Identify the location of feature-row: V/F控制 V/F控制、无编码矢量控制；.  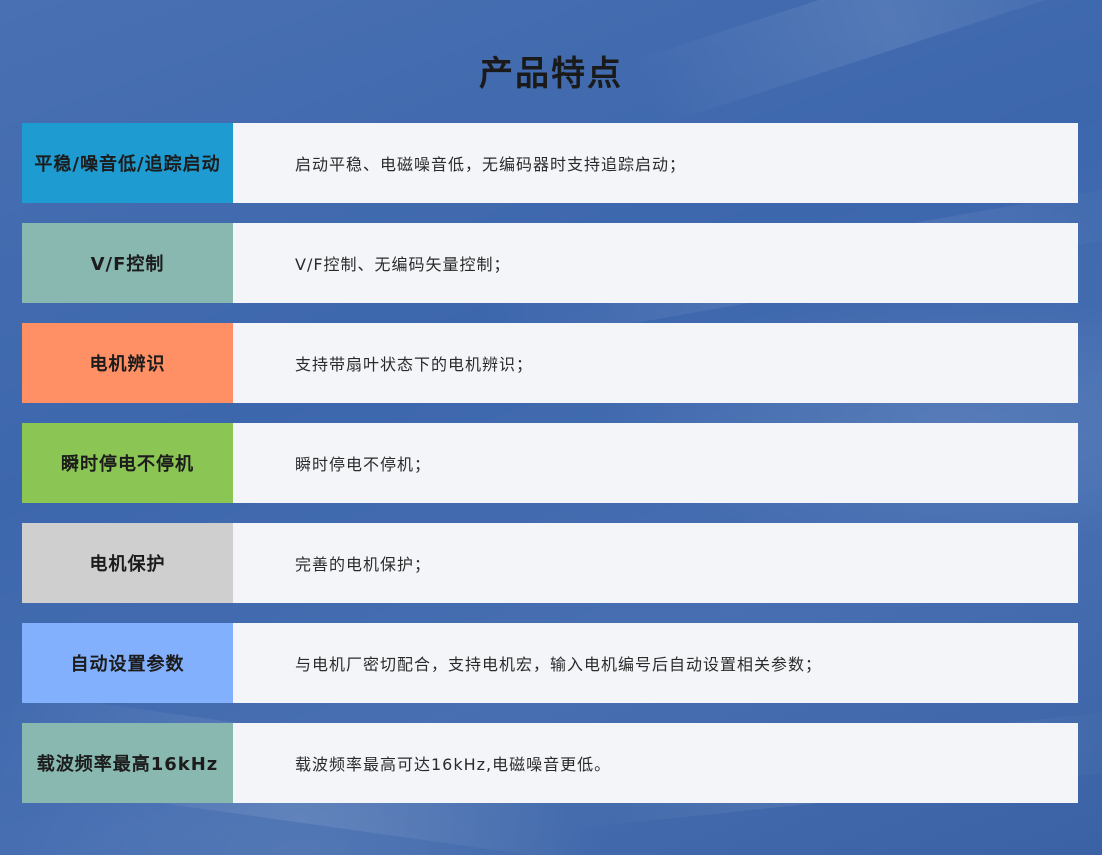
(550, 263).